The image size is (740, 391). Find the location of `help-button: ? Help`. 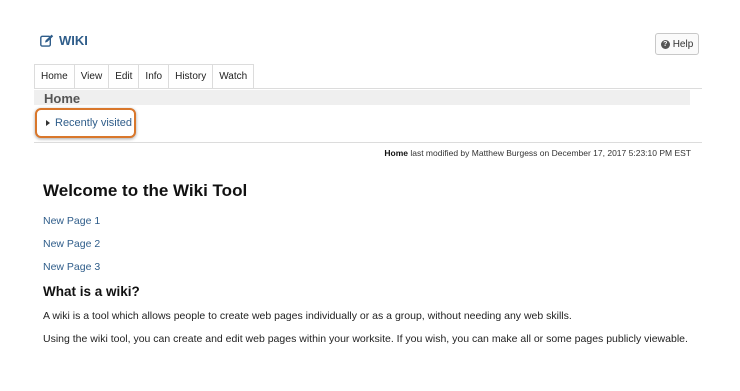

help-button: ? Help is located at coordinates (677, 44).